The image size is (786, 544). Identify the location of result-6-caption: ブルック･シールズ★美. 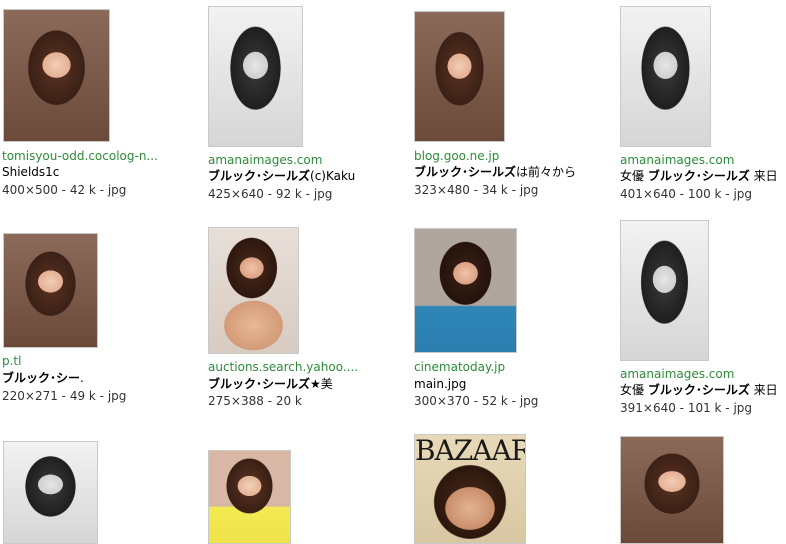
(270, 384).